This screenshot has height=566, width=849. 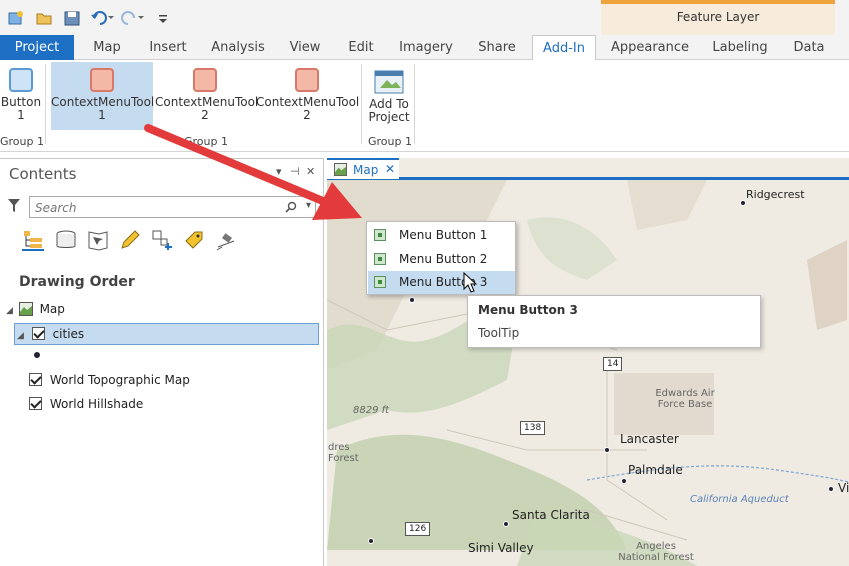 I want to click on tooltip-body: ToolTip, so click(x=499, y=333).